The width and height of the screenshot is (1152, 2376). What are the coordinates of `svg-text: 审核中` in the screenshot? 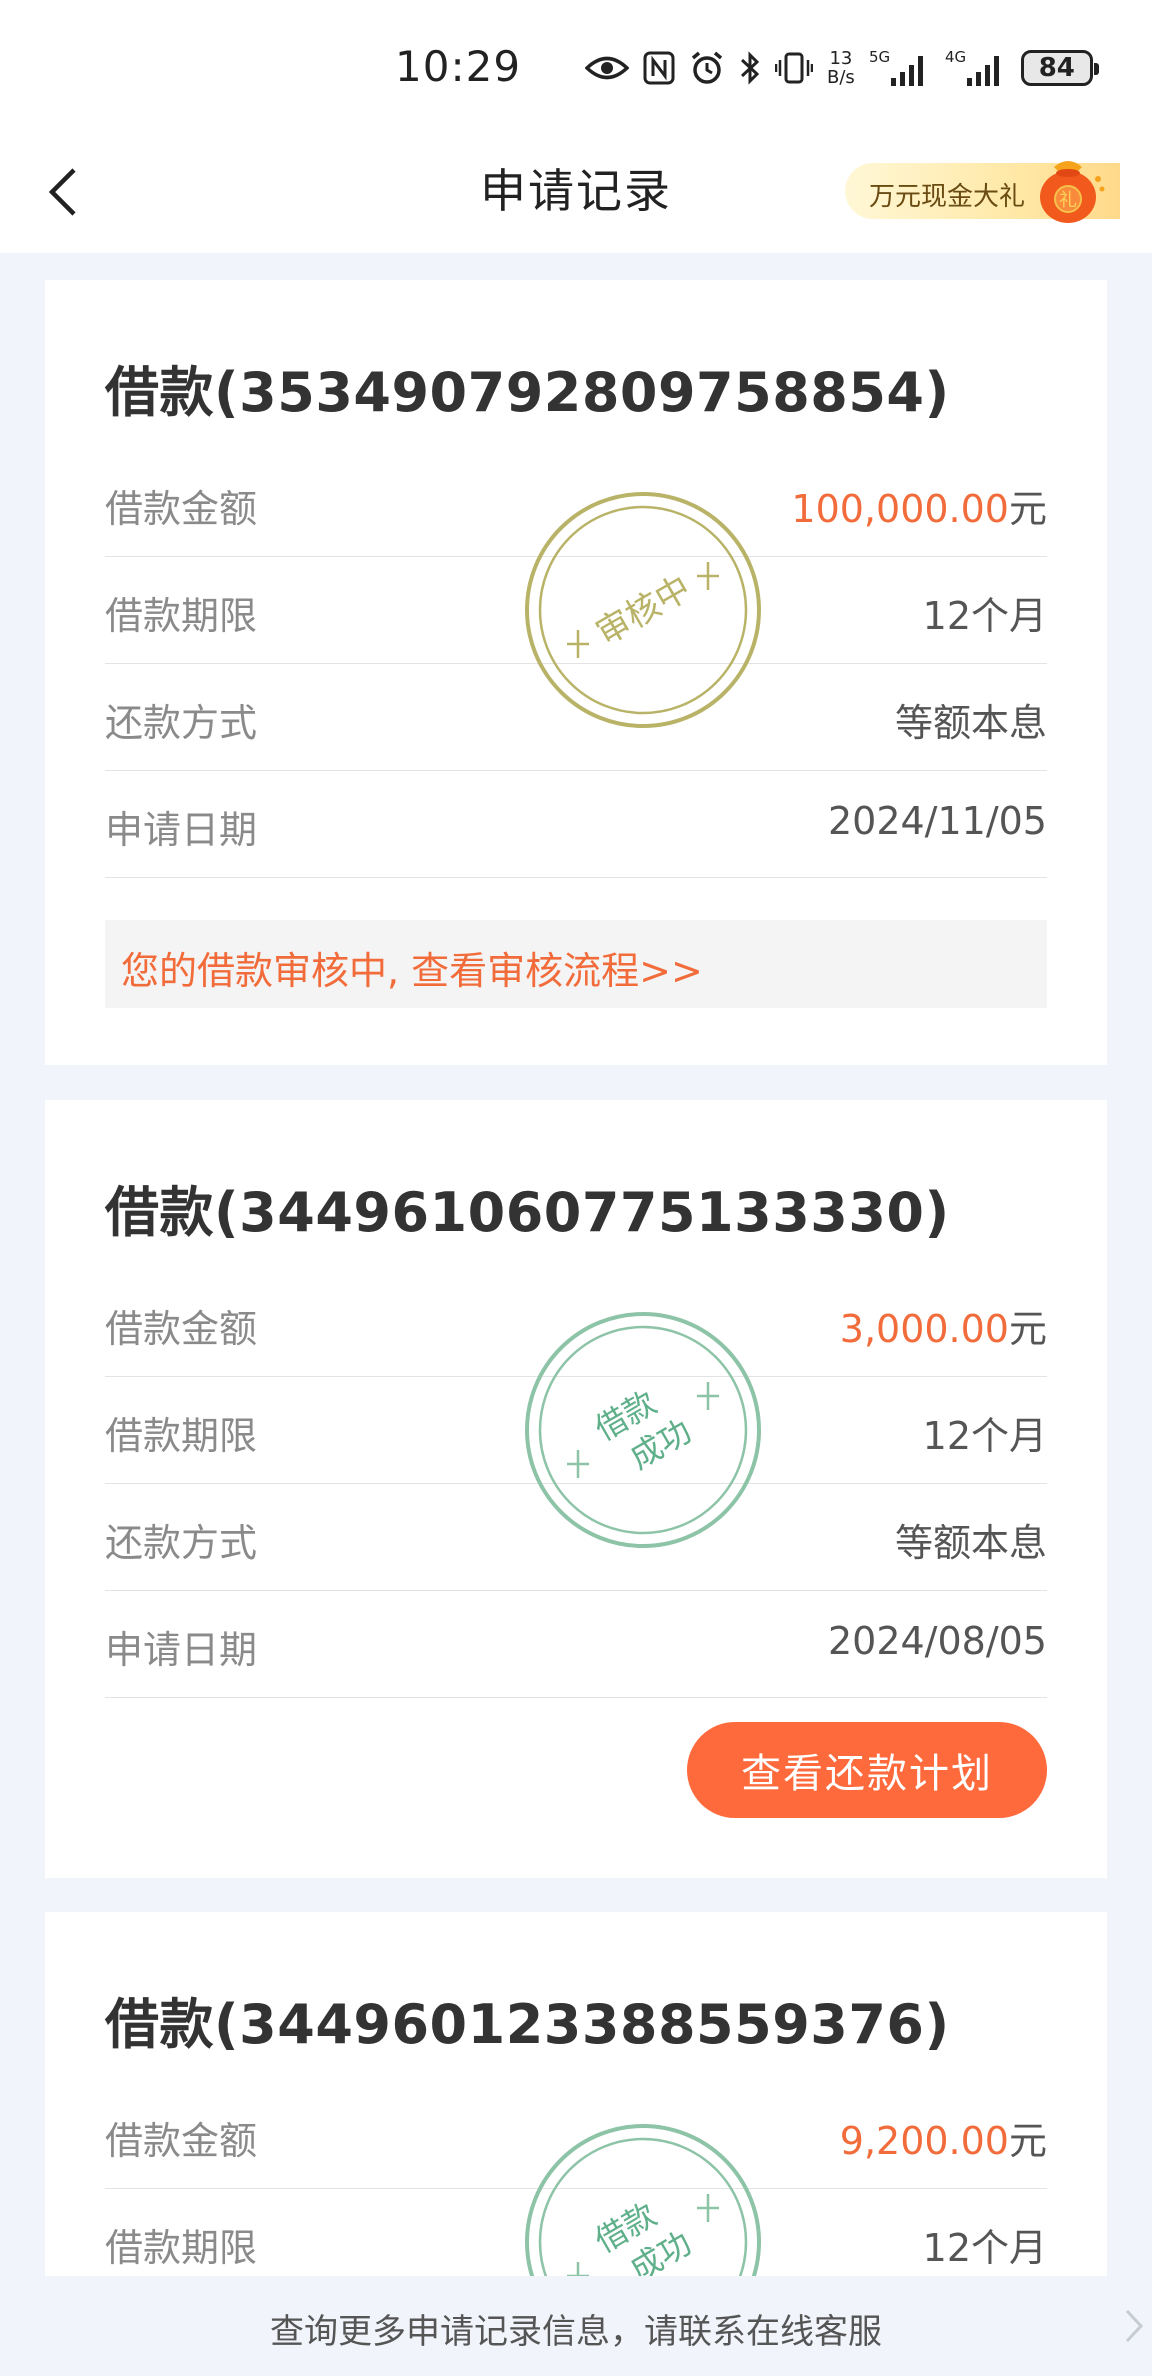 It's located at (643, 611).